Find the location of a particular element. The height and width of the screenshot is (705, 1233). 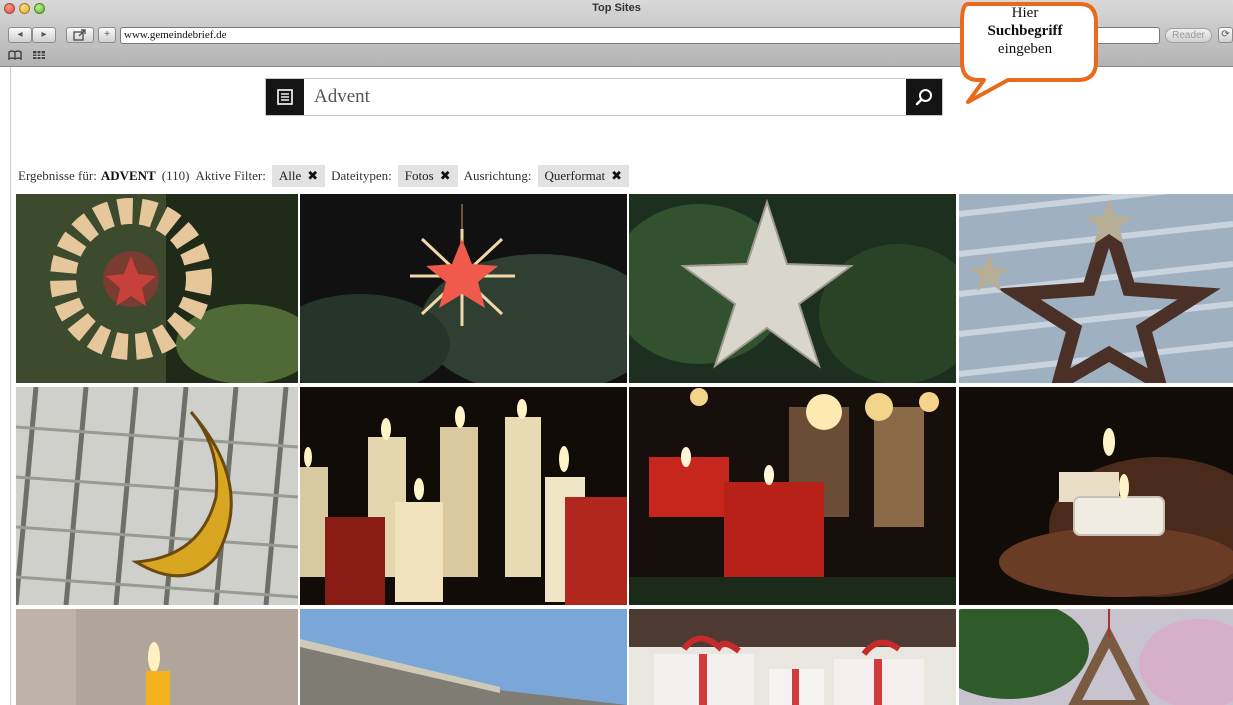

search-bar is located at coordinates (604, 97).